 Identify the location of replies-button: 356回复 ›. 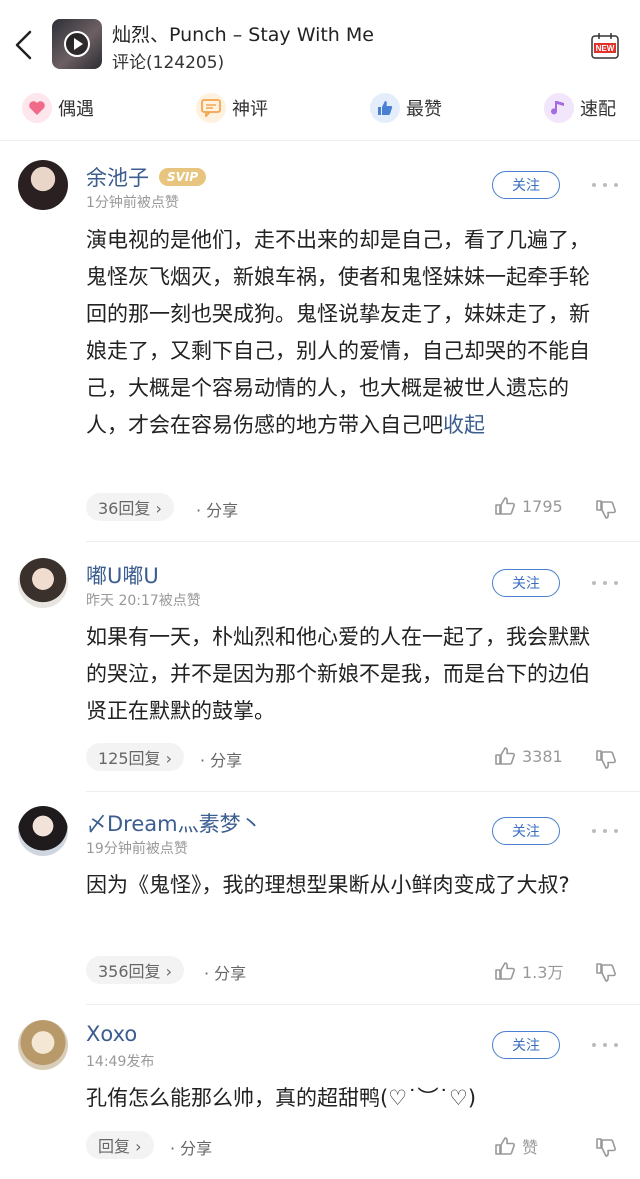
(135, 970).